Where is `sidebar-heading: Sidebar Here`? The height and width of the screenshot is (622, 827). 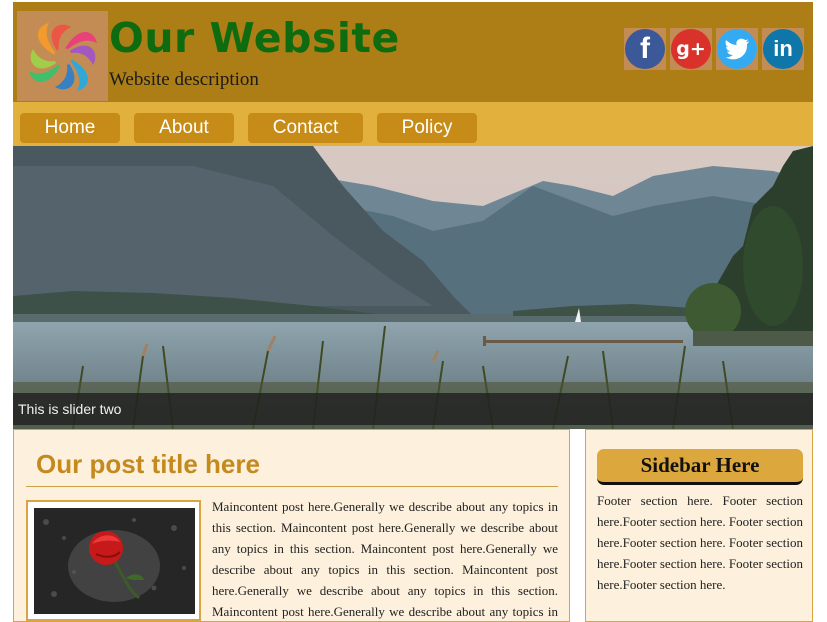
sidebar-heading: Sidebar Here is located at coordinates (700, 467).